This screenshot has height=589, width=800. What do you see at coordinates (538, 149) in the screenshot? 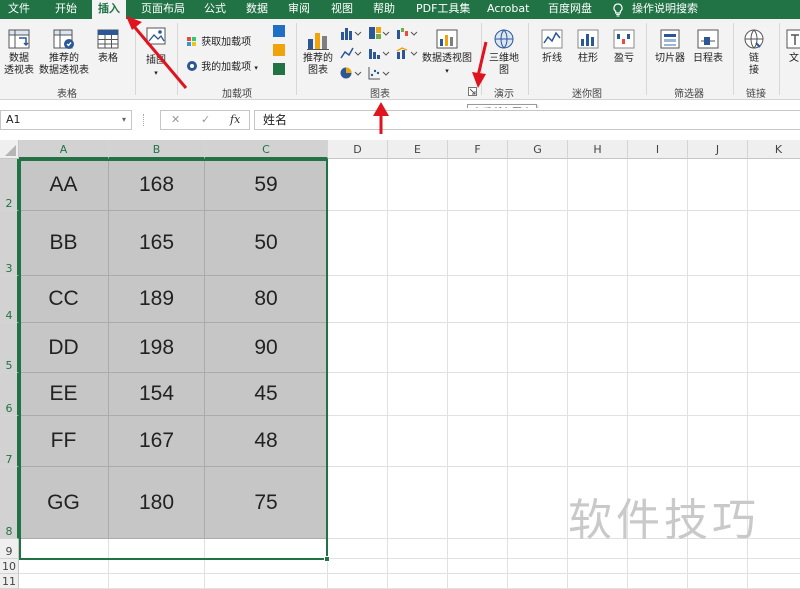
I see `column-header: G` at bounding box center [538, 149].